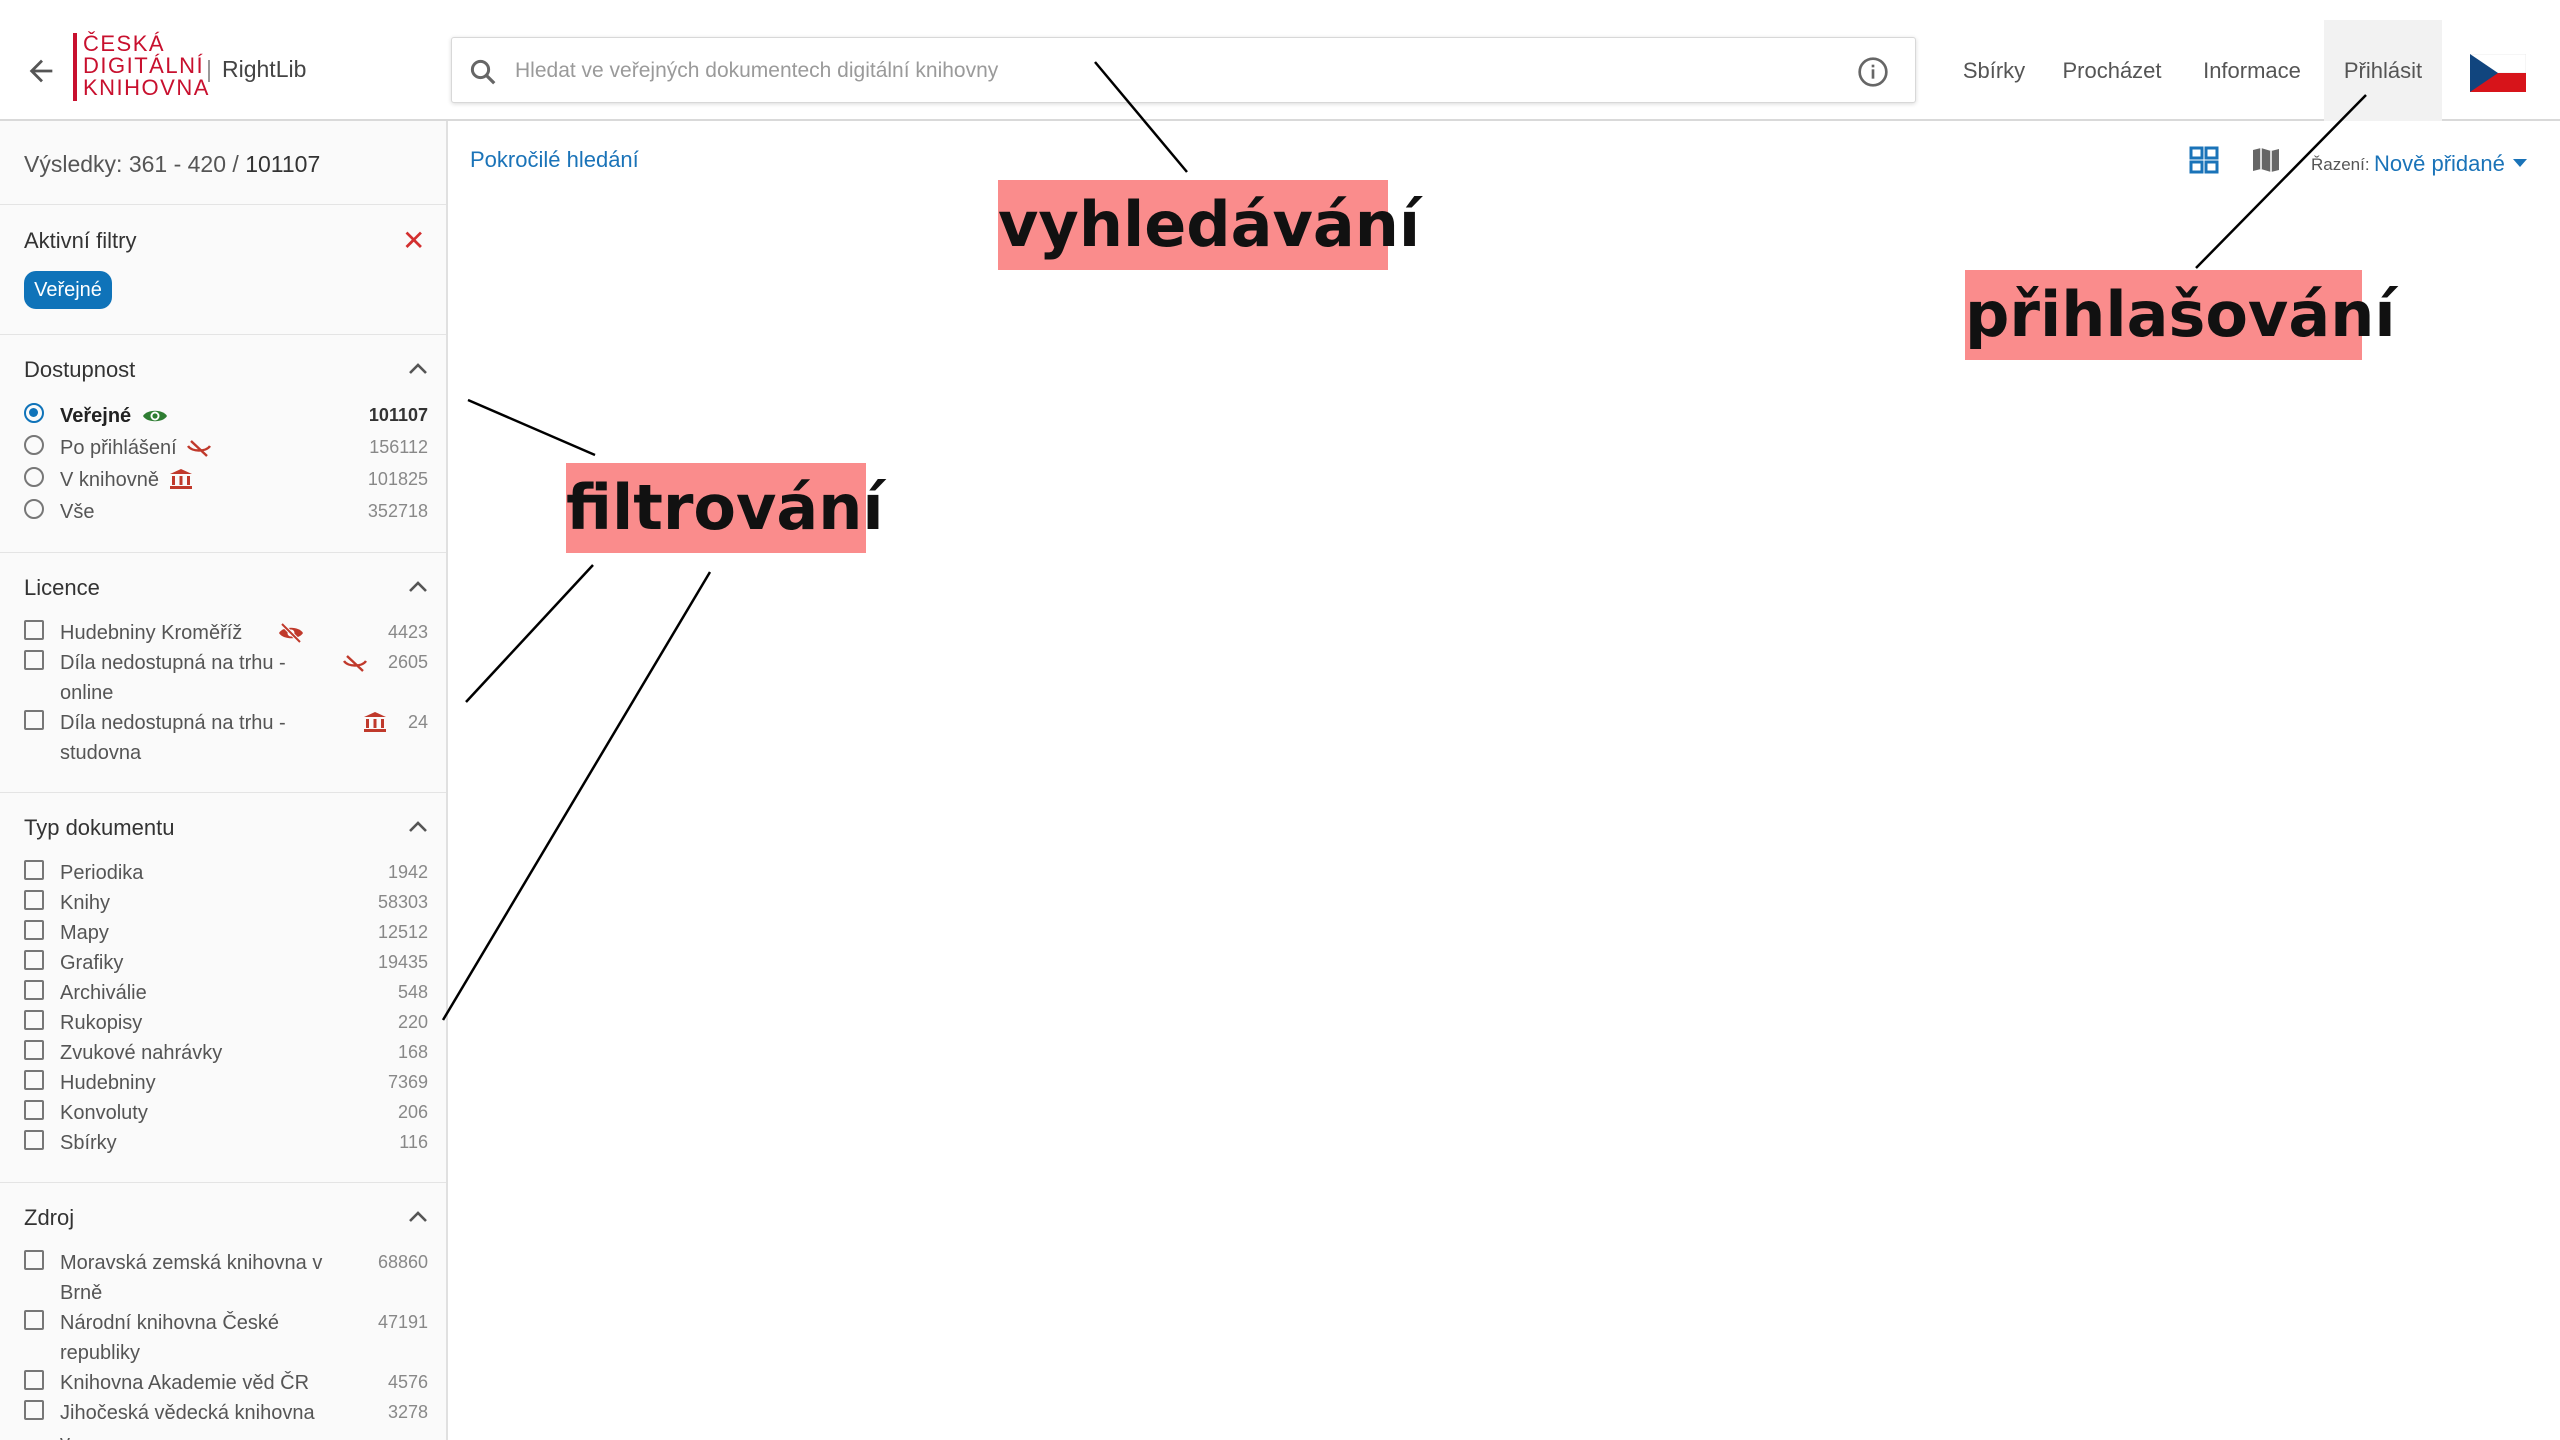 The width and height of the screenshot is (2560, 1440). I want to click on sort-dropdown: Nově přidané, so click(2439, 164).